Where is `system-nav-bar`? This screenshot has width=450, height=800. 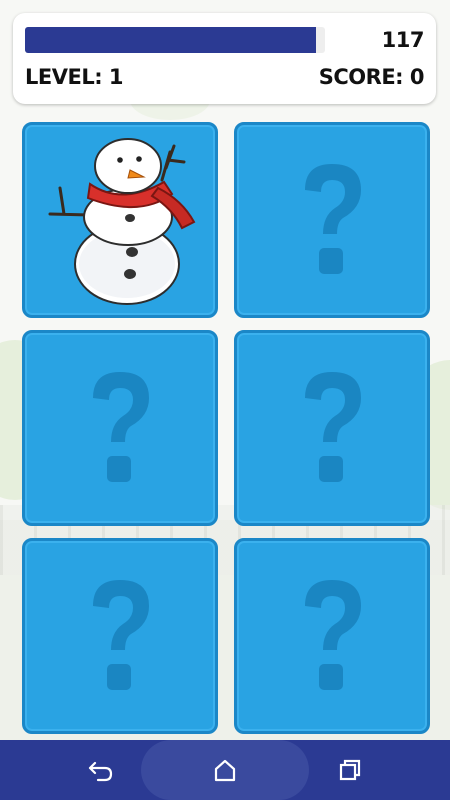
system-nav-bar is located at coordinates (225, 770).